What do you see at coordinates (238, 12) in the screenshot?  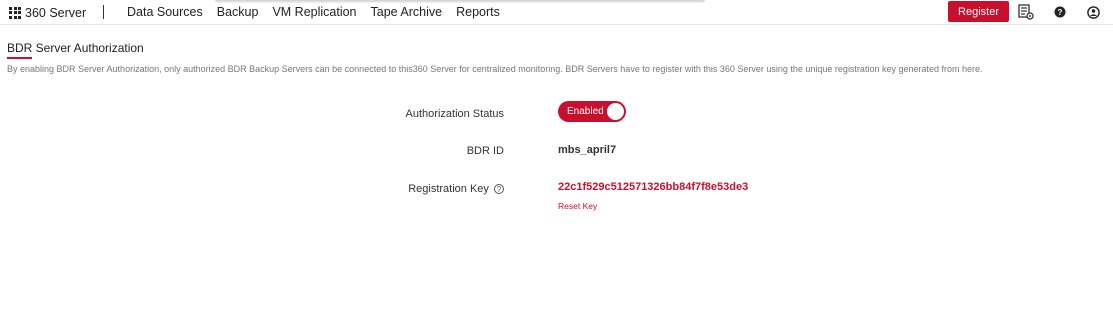 I see `nav-item-backup: Backup` at bounding box center [238, 12].